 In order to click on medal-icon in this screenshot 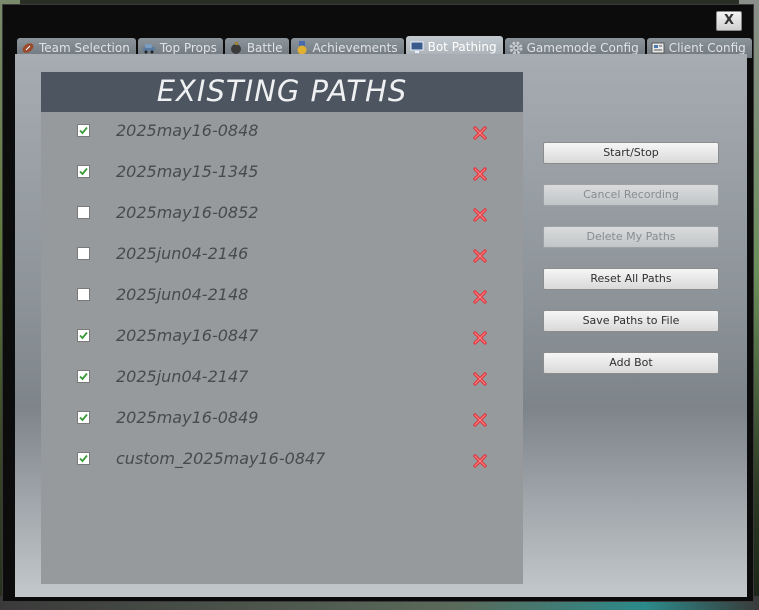, I will do `click(302, 48)`.